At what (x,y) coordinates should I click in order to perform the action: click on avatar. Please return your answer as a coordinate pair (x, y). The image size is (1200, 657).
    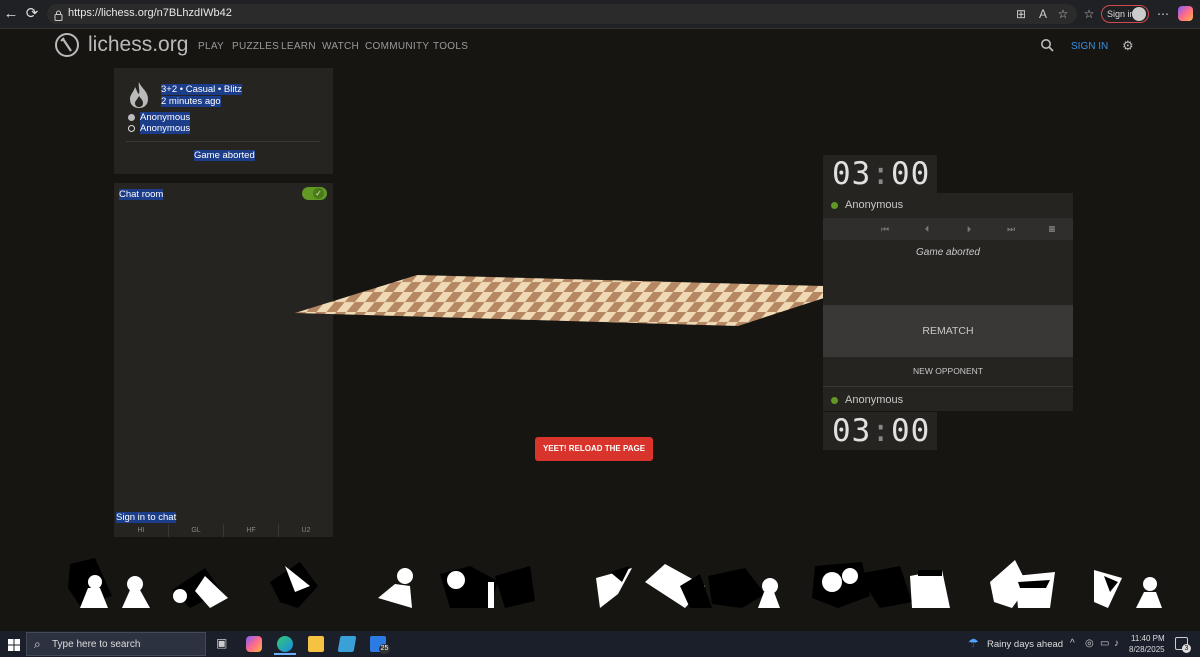
    Looking at the image, I should click on (1139, 14).